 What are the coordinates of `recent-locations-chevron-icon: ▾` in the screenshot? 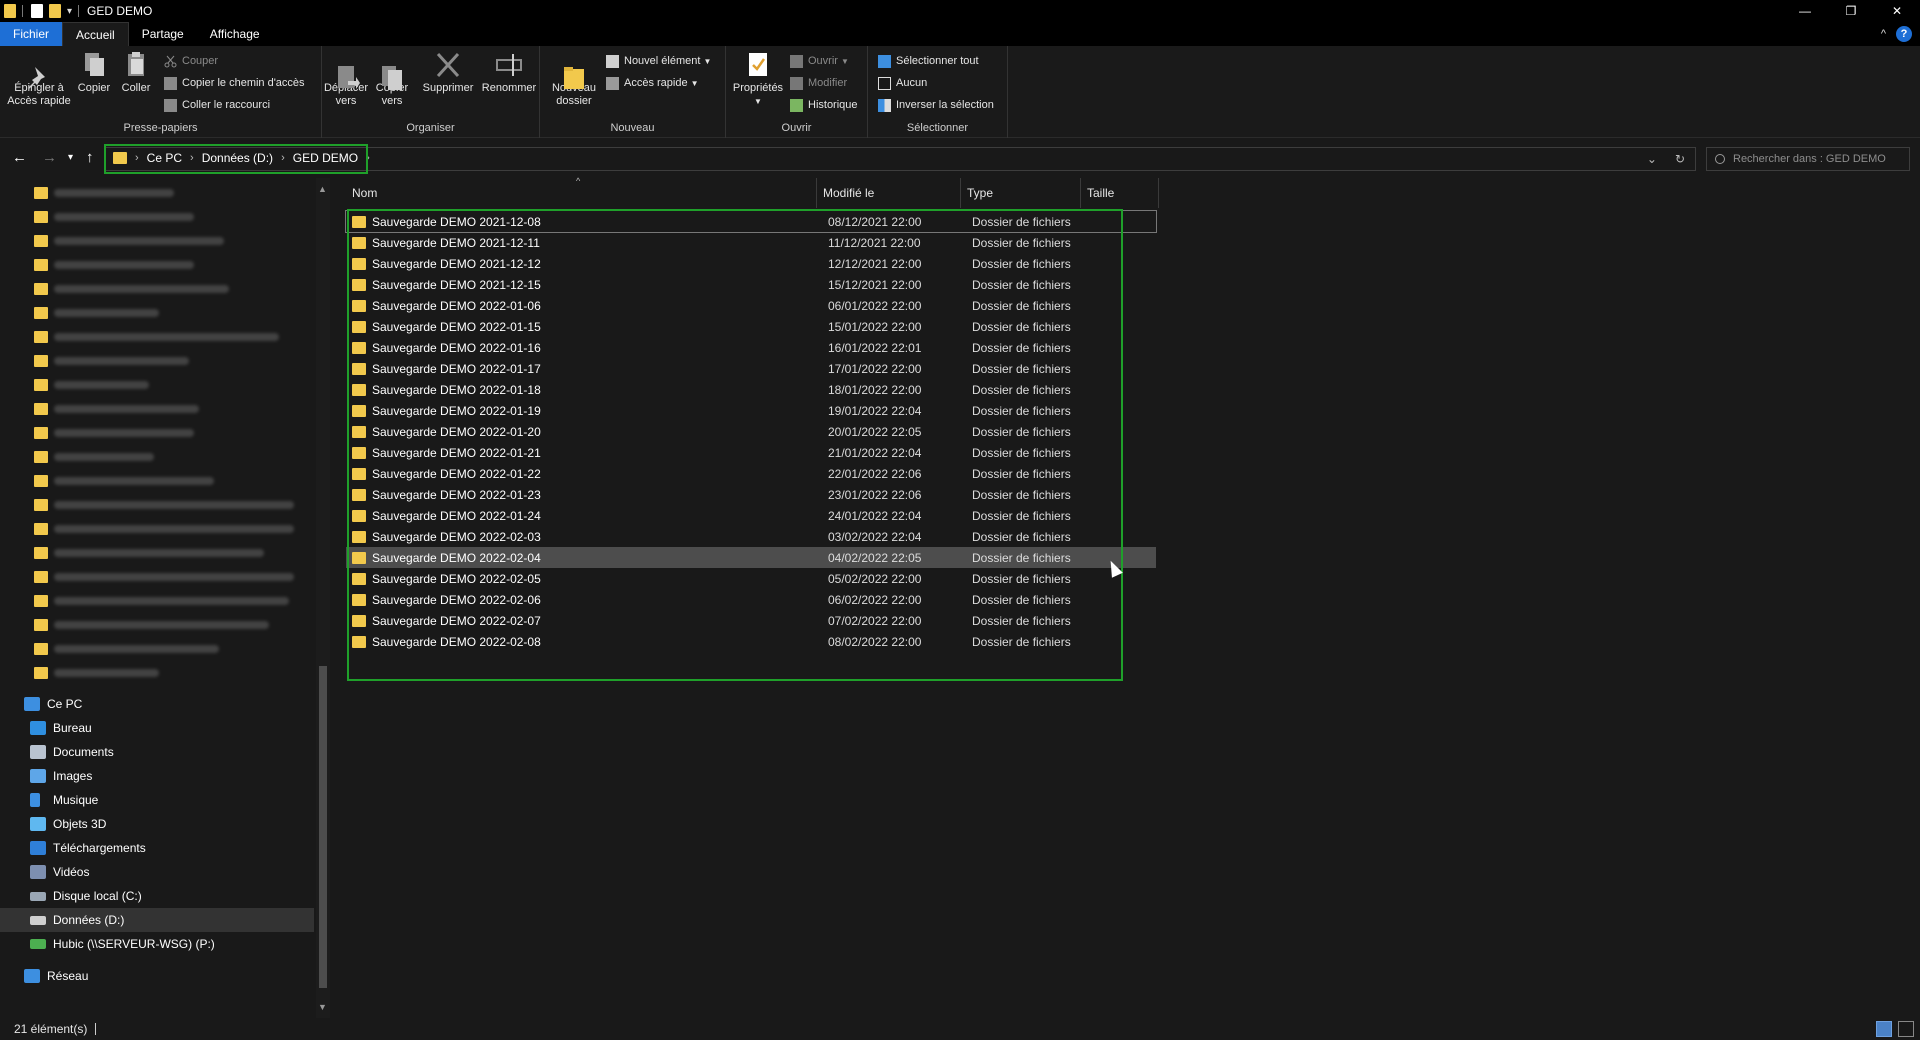 It's located at (70, 157).